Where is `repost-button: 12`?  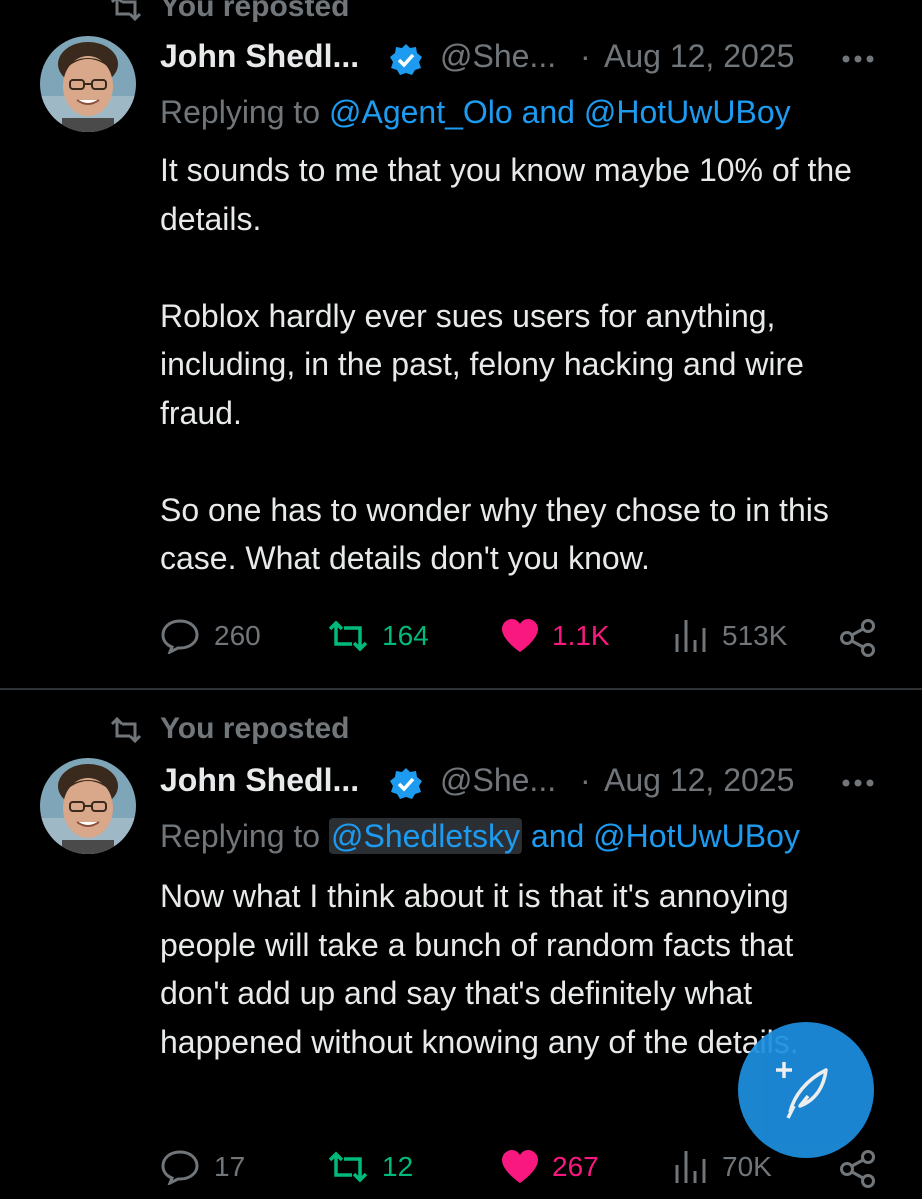
repost-button: 12 is located at coordinates (386, 1167).